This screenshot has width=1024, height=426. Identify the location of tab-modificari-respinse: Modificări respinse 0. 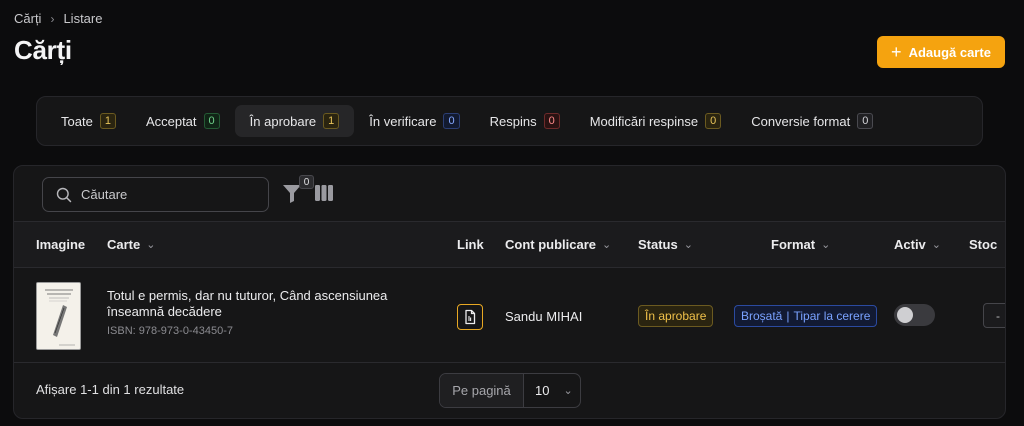
(656, 121).